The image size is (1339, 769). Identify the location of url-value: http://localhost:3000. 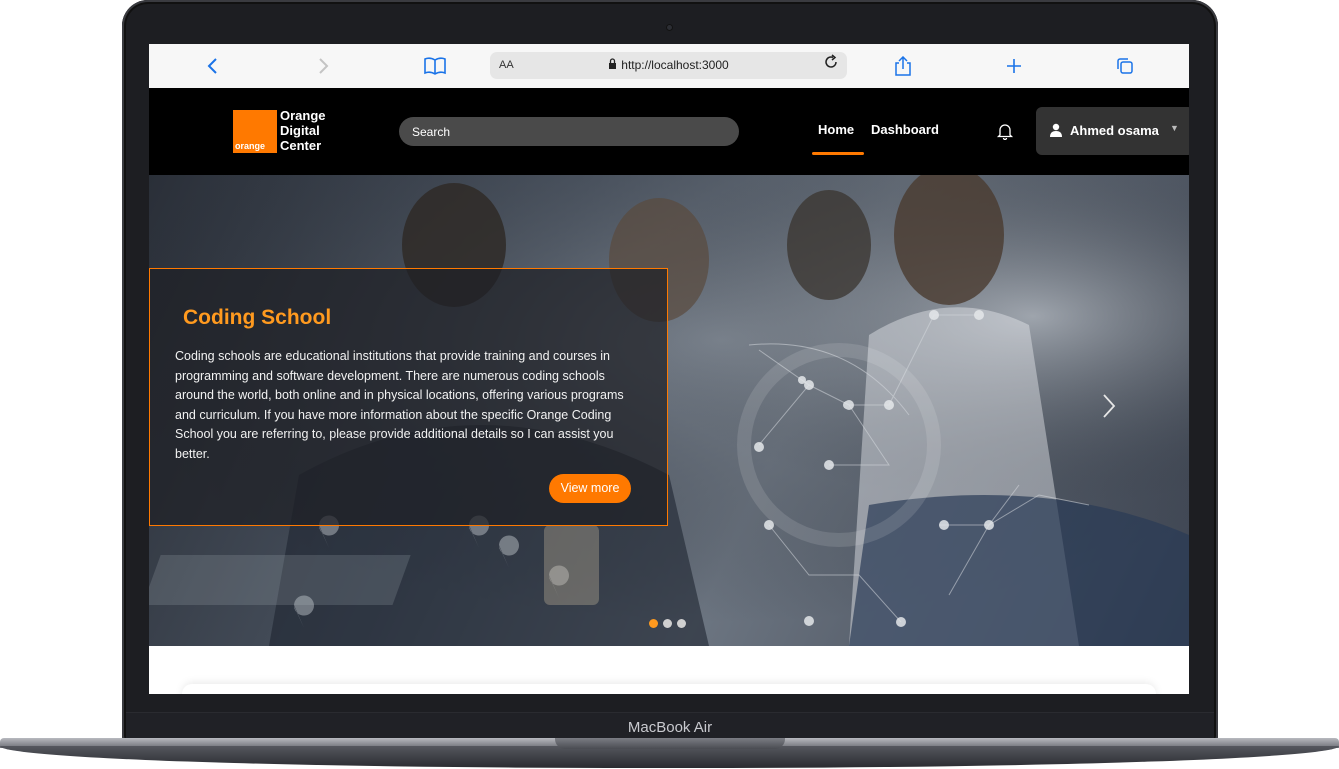
(675, 65).